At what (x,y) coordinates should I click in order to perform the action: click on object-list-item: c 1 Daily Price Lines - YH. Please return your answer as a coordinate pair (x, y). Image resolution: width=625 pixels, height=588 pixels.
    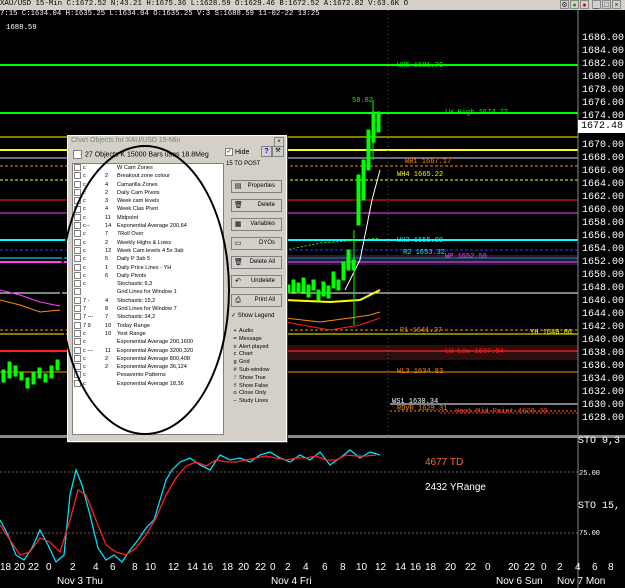
    Looking at the image, I should click on (148, 267).